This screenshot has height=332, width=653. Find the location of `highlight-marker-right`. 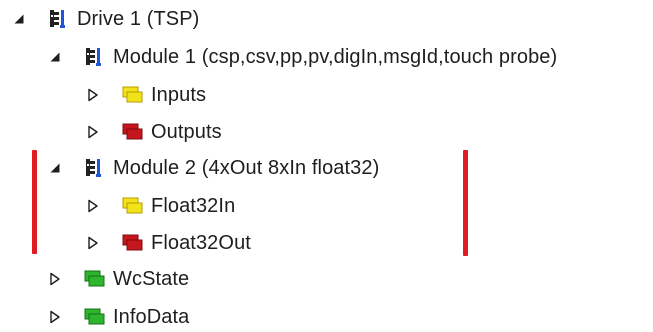

highlight-marker-right is located at coordinates (465, 203).